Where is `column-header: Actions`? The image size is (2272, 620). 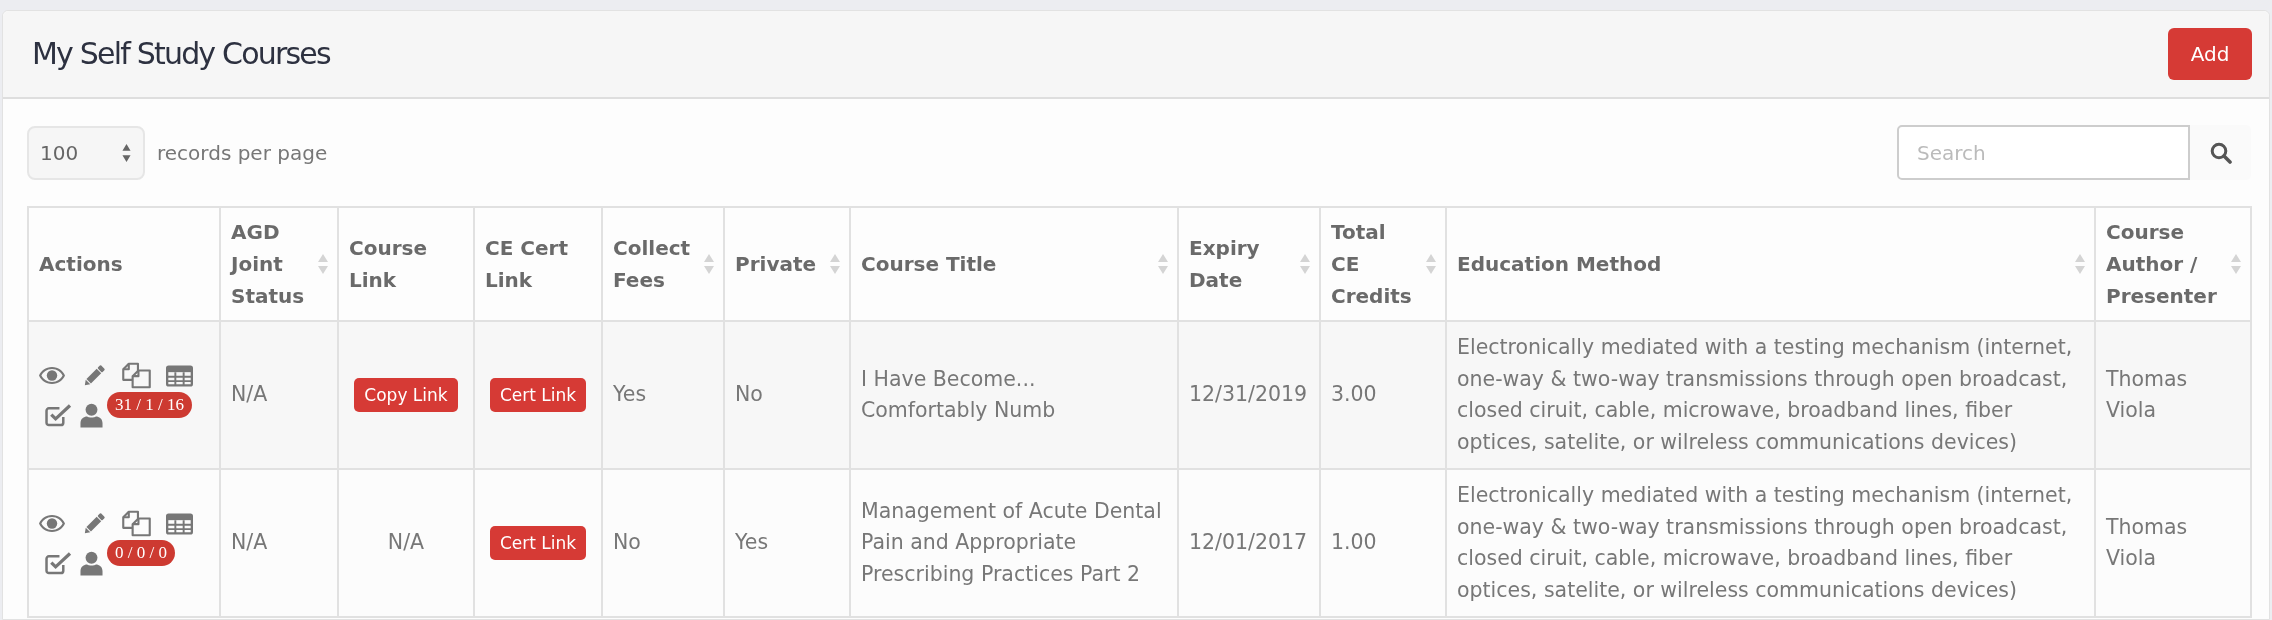 column-header: Actions is located at coordinates (81, 264).